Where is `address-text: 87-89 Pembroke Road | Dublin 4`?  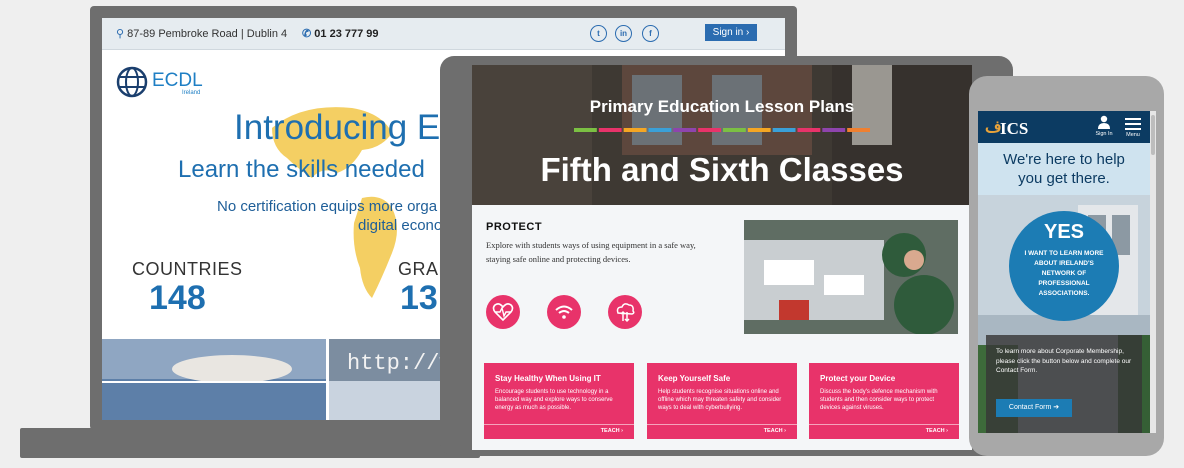
address-text: 87-89 Pembroke Road | Dublin 4 is located at coordinates (207, 34).